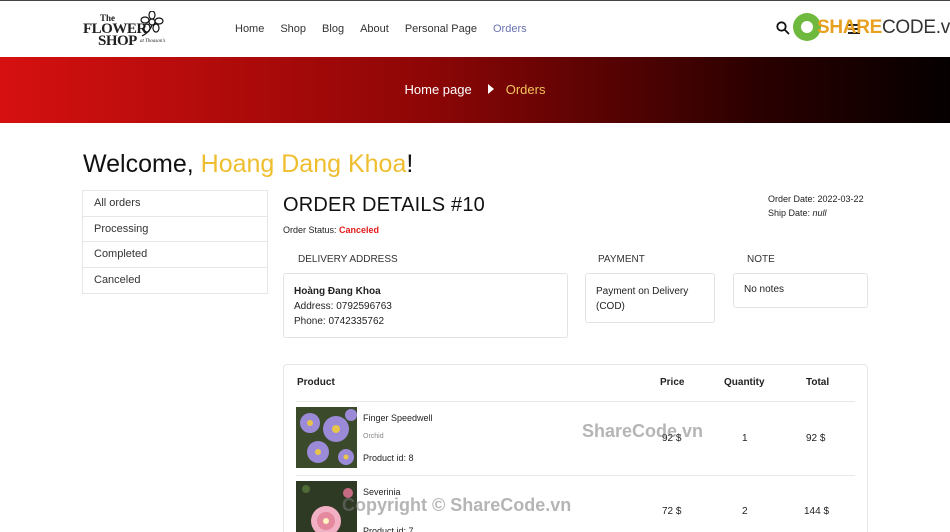 The height and width of the screenshot is (532, 950). What do you see at coordinates (388, 529) in the screenshot?
I see `product-id: Product id: 7` at bounding box center [388, 529].